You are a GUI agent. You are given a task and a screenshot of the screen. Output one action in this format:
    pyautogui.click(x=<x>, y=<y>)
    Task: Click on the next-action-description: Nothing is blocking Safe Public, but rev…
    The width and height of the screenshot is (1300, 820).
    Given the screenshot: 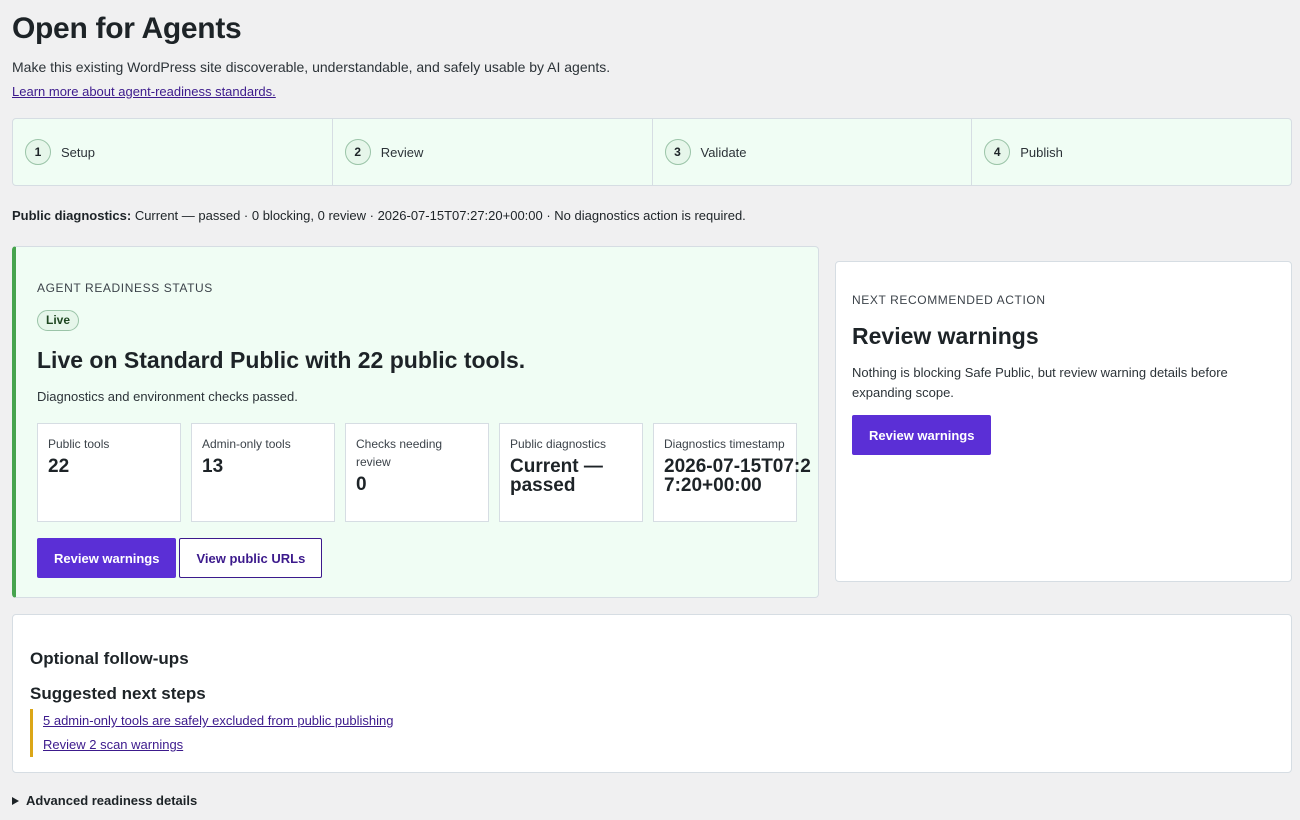 What is the action you would take?
    pyautogui.click(x=1040, y=382)
    